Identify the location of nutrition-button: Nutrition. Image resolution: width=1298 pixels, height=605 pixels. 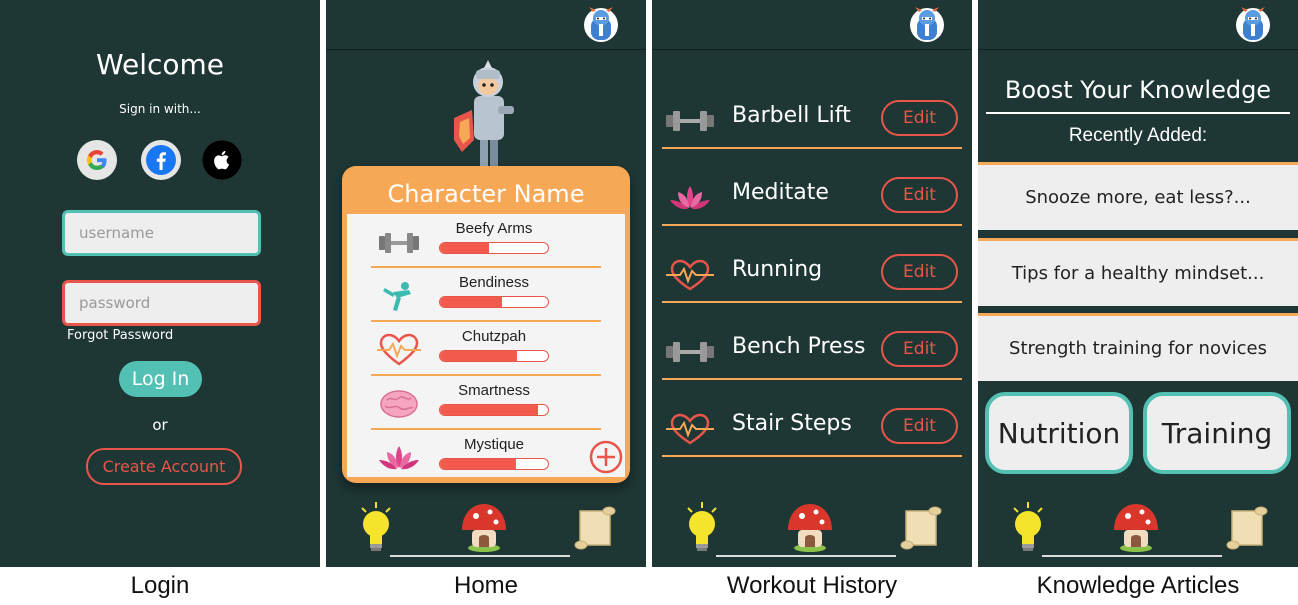
(1059, 433).